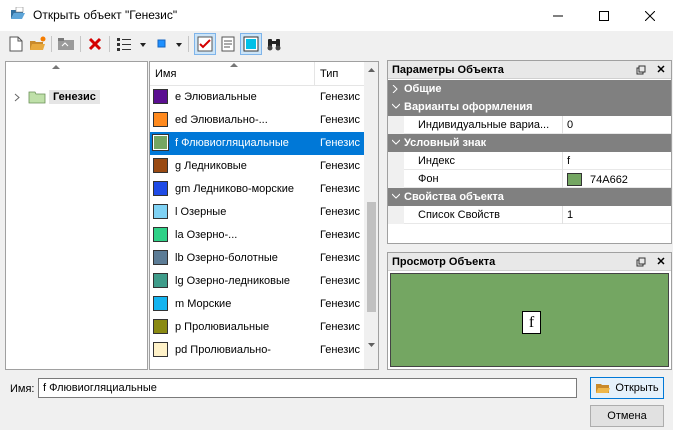 This screenshot has width=673, height=430. I want to click on open-folder-icon, so click(38, 44).